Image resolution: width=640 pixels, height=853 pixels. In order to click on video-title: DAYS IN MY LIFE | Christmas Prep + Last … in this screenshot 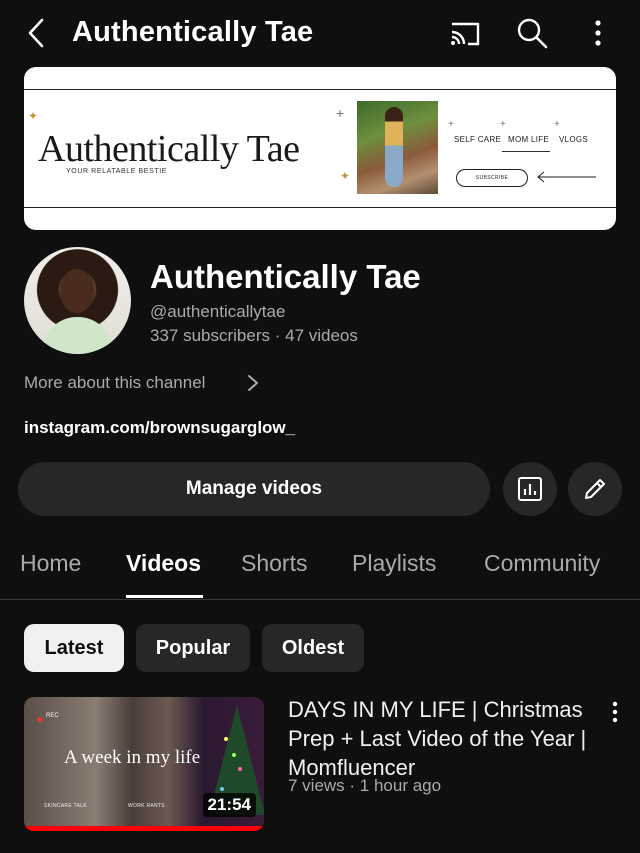, I will do `click(443, 738)`.